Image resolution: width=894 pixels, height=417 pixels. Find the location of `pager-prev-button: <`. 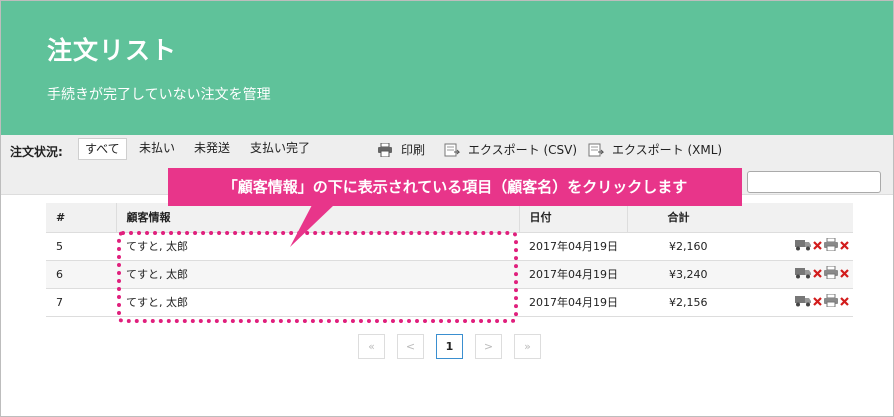

pager-prev-button: < is located at coordinates (410, 346).